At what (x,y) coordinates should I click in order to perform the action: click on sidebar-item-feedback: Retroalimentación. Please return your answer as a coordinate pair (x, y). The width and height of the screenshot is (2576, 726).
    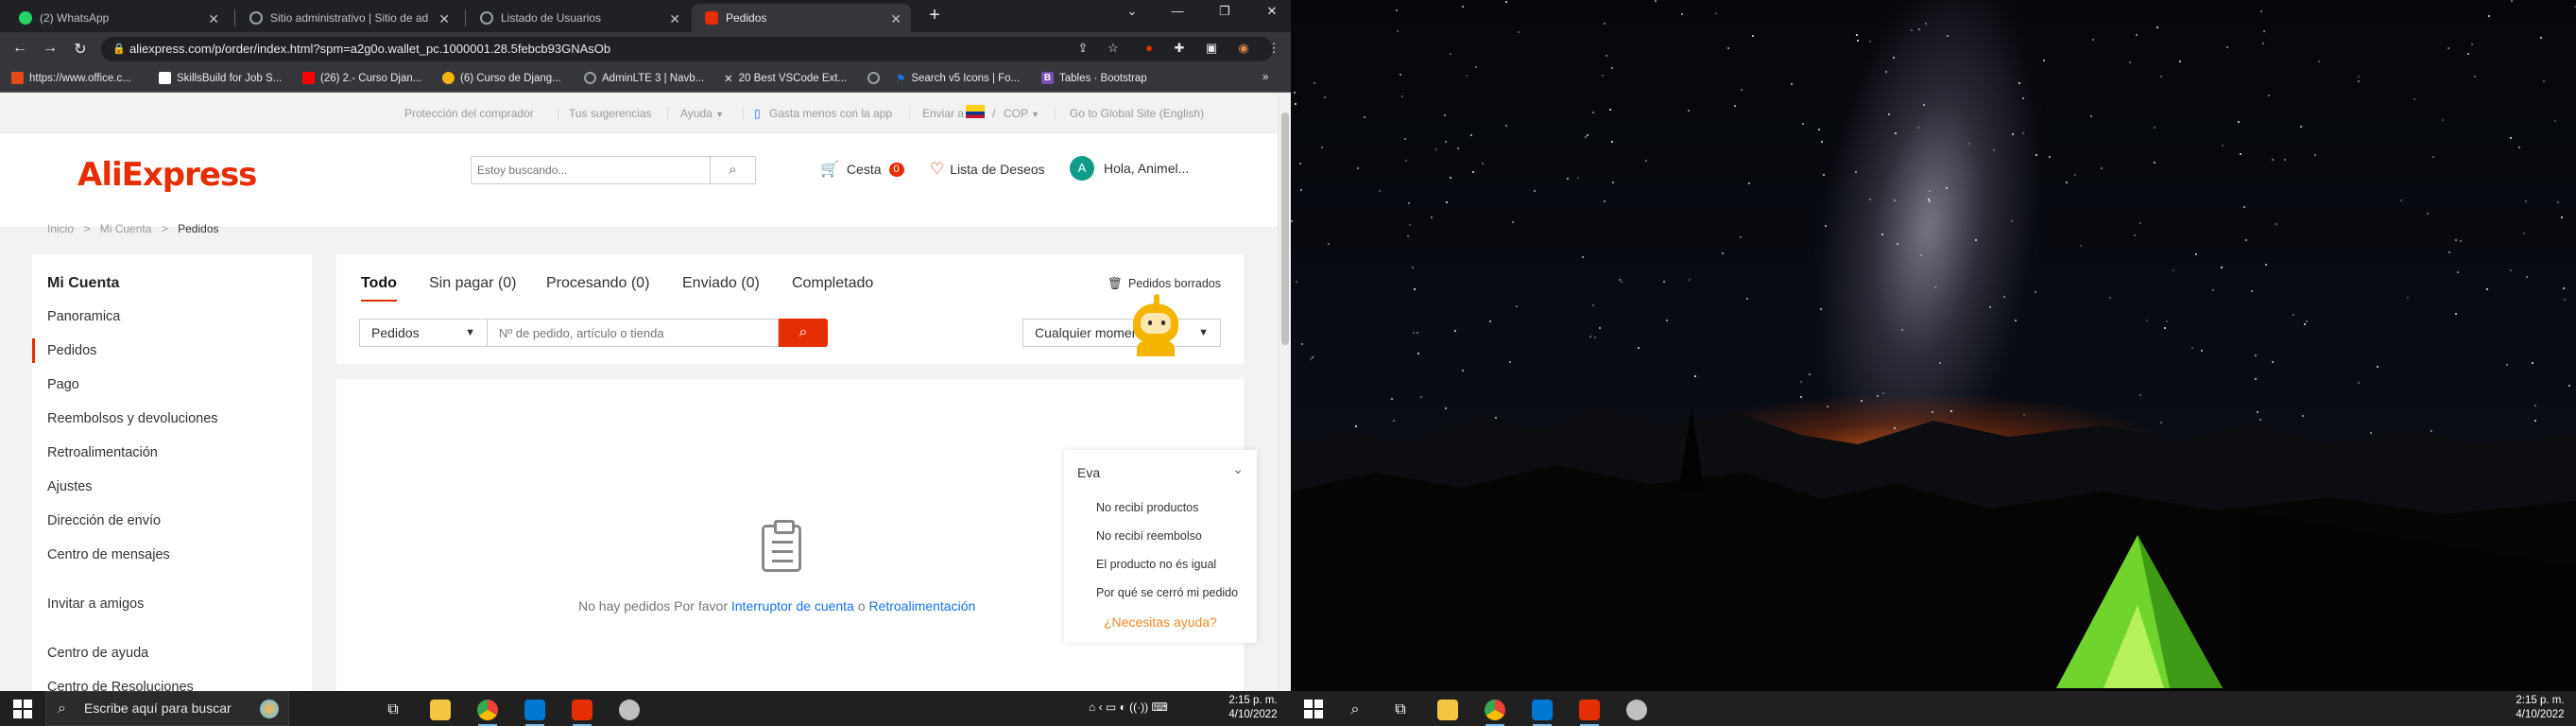
    Looking at the image, I should click on (102, 453).